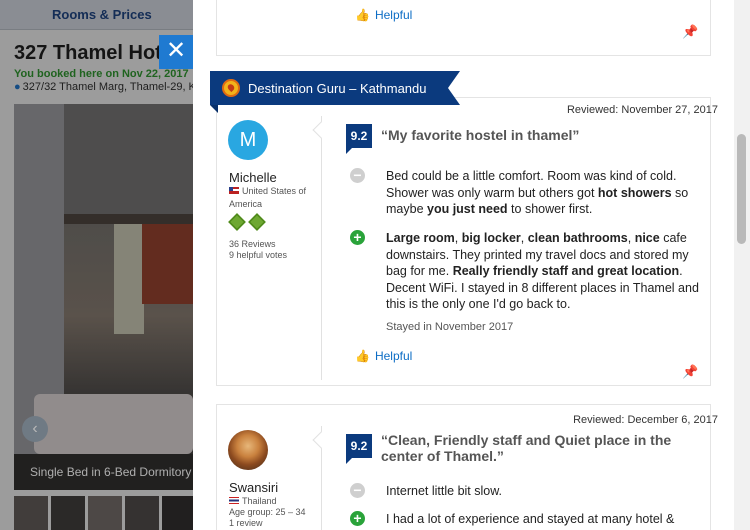 The image size is (750, 530). I want to click on us-flag-icon, so click(234, 190).